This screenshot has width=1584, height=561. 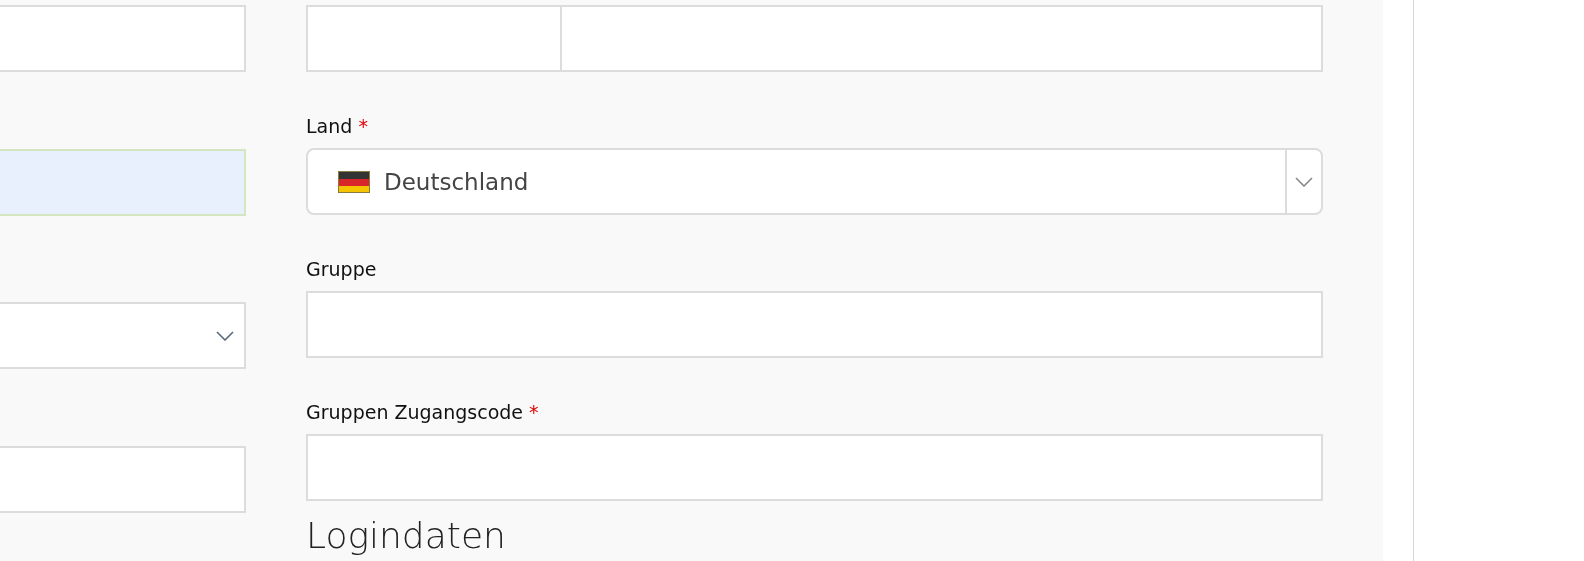 I want to click on select-value: Deutschland, so click(x=456, y=181).